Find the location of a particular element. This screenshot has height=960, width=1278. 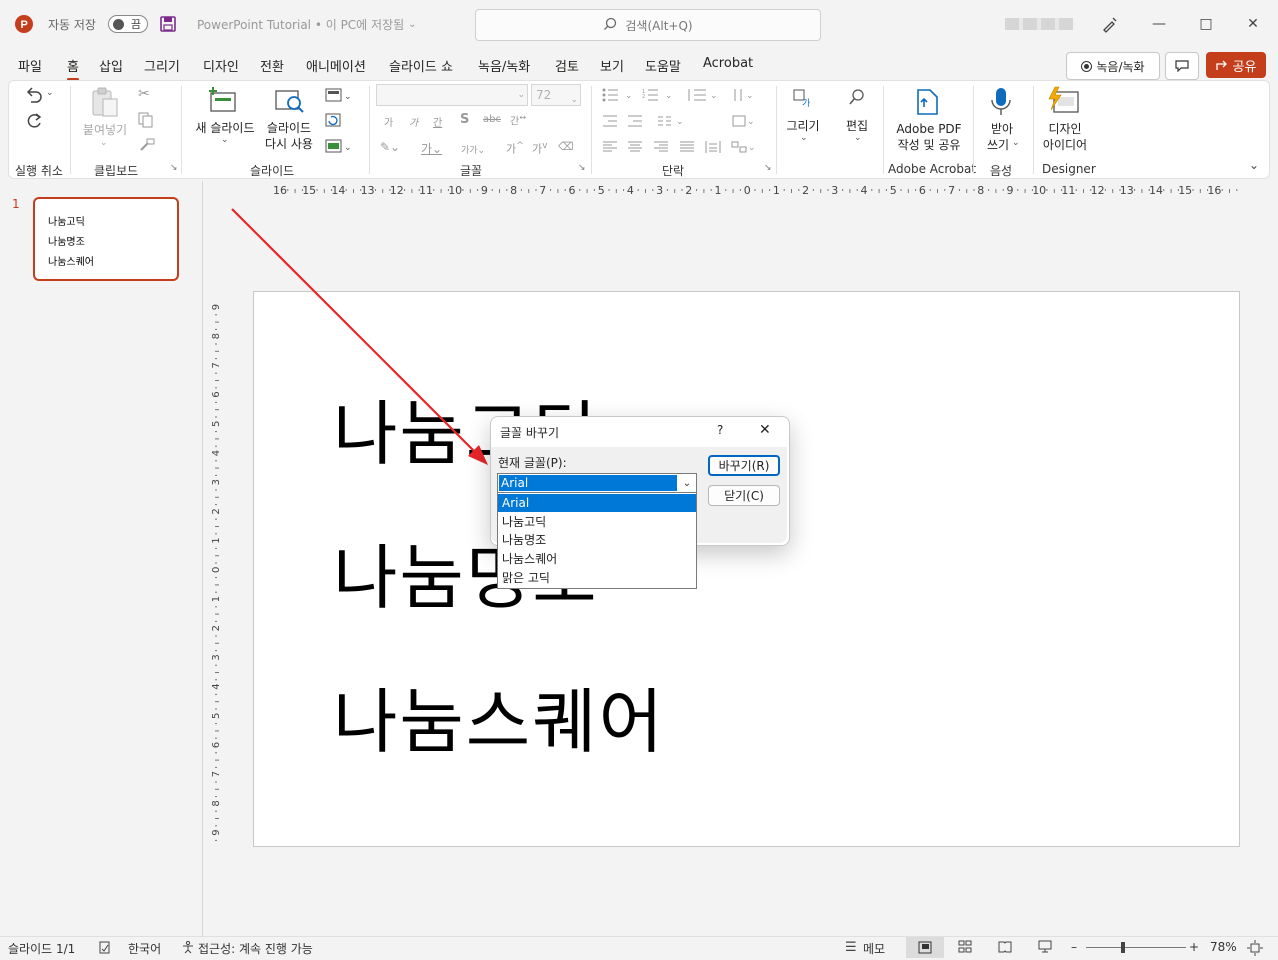

font-option: 맑은 고딕 is located at coordinates (597, 578).